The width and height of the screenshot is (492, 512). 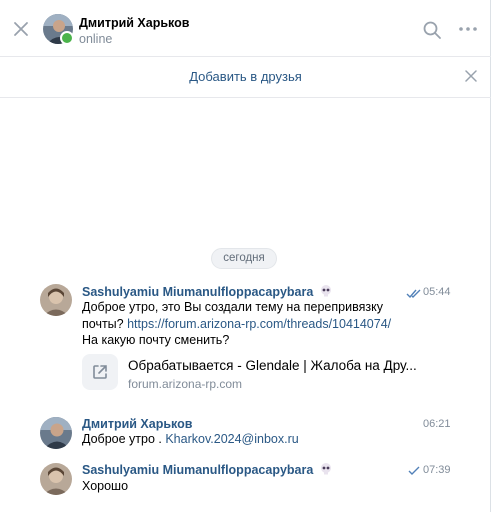 I want to click on external-link-icon, so click(x=100, y=372).